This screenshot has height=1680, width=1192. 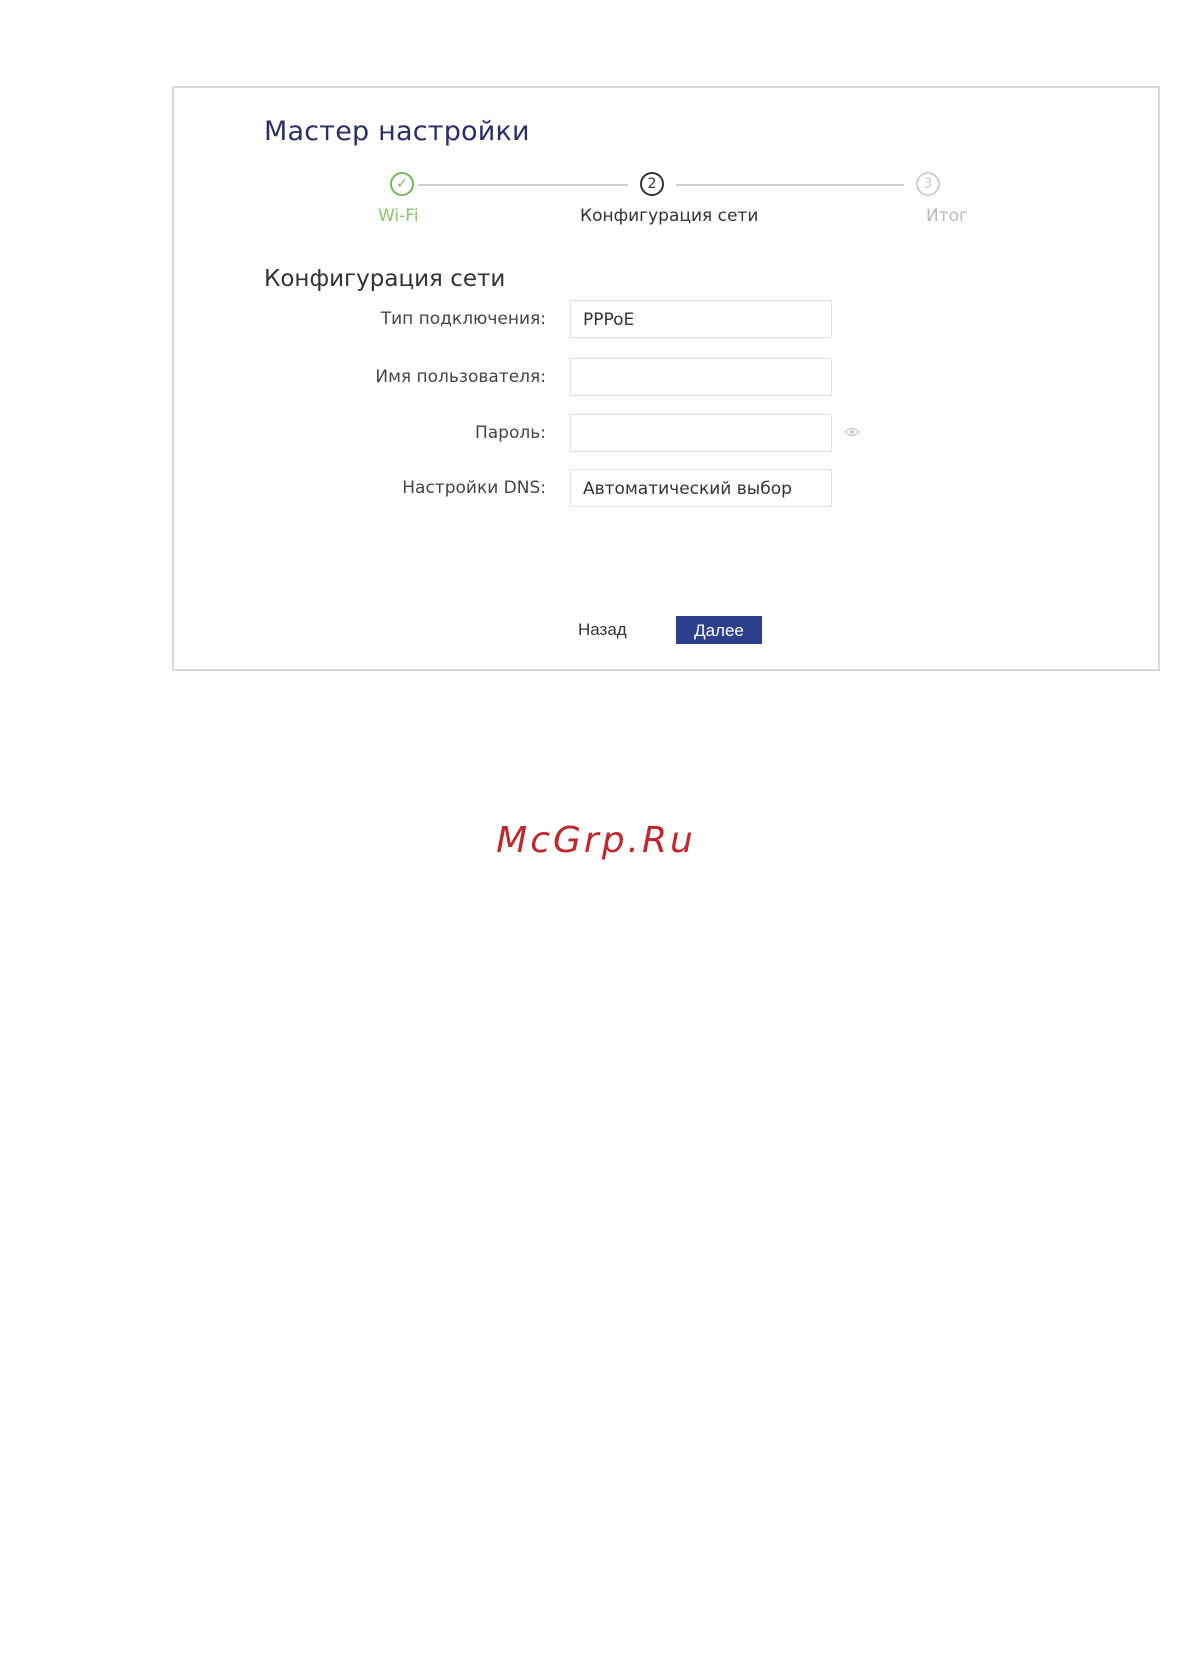 What do you see at coordinates (928, 184) in the screenshot?
I see `step-number-icon: 3` at bounding box center [928, 184].